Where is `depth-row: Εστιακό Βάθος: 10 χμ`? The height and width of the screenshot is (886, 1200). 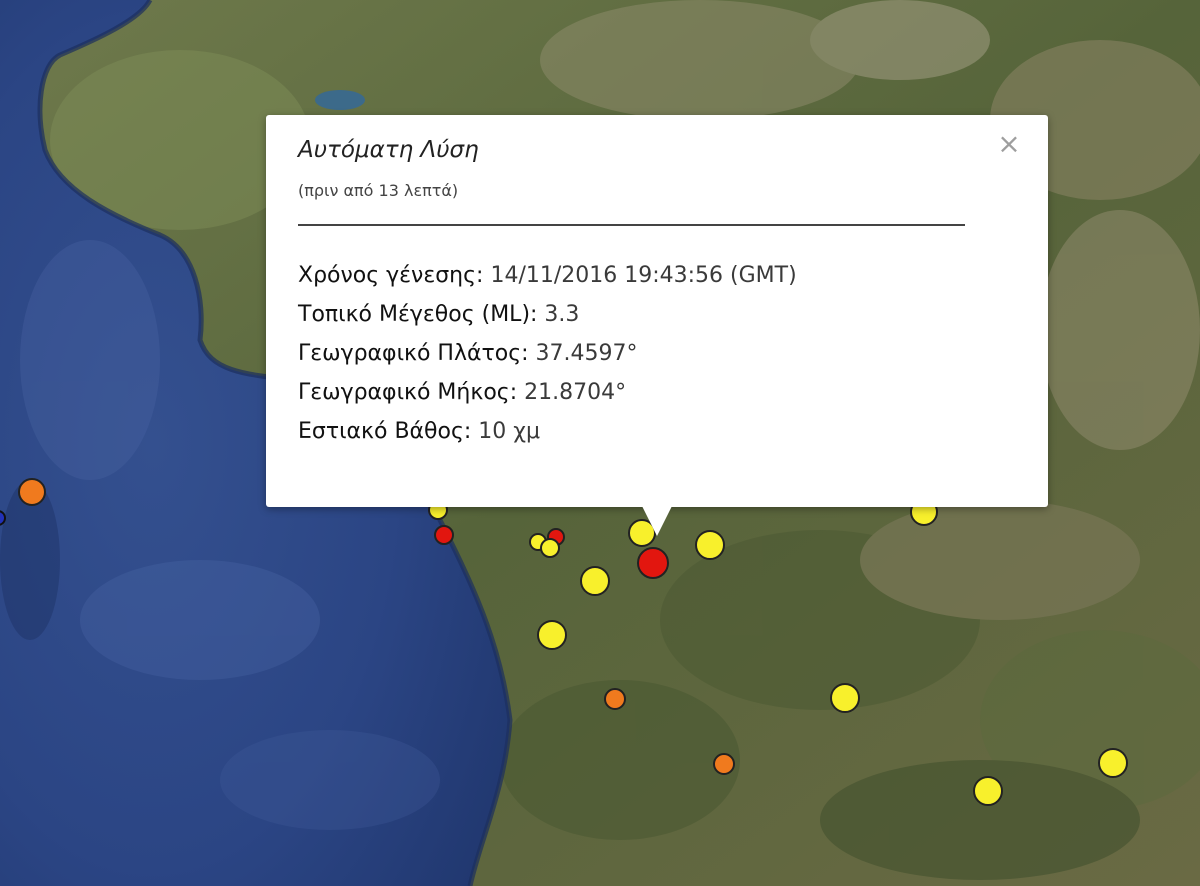 depth-row: Εστιακό Βάθος: 10 χμ is located at coordinates (547, 436).